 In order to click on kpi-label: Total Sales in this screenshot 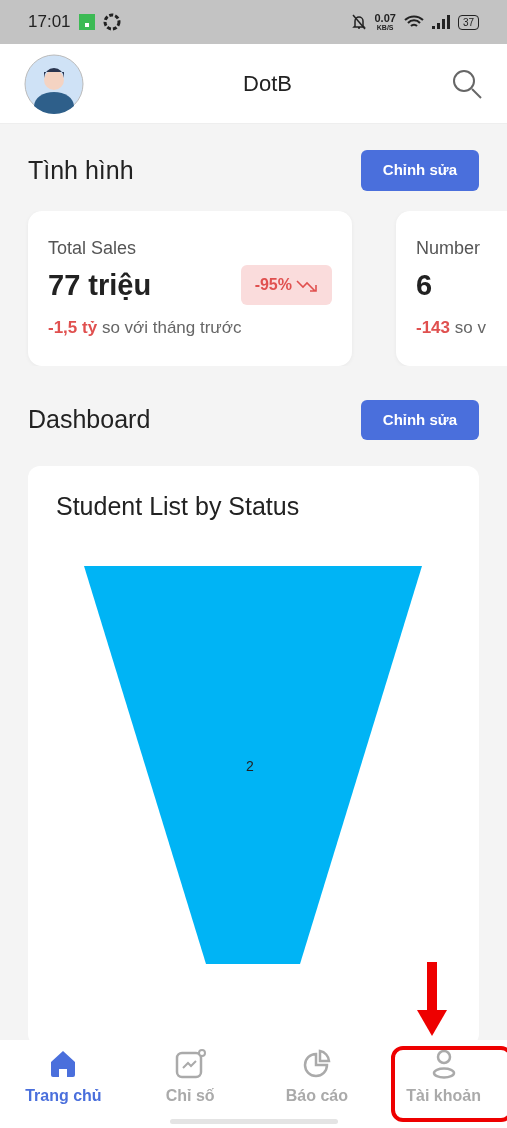, I will do `click(93, 248)`.